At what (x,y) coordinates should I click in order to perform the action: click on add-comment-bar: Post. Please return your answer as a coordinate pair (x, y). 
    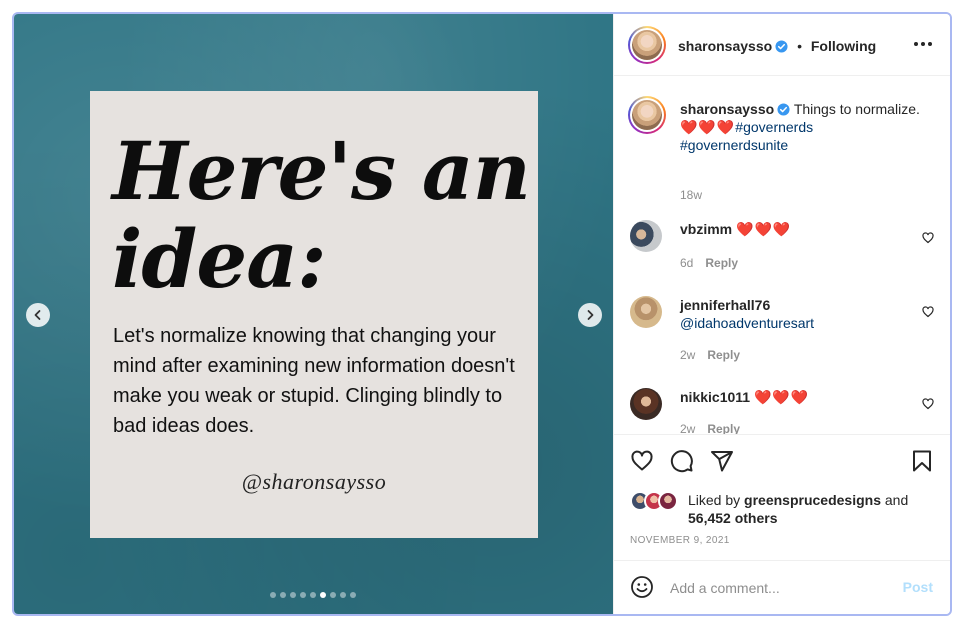
    Looking at the image, I should click on (782, 587).